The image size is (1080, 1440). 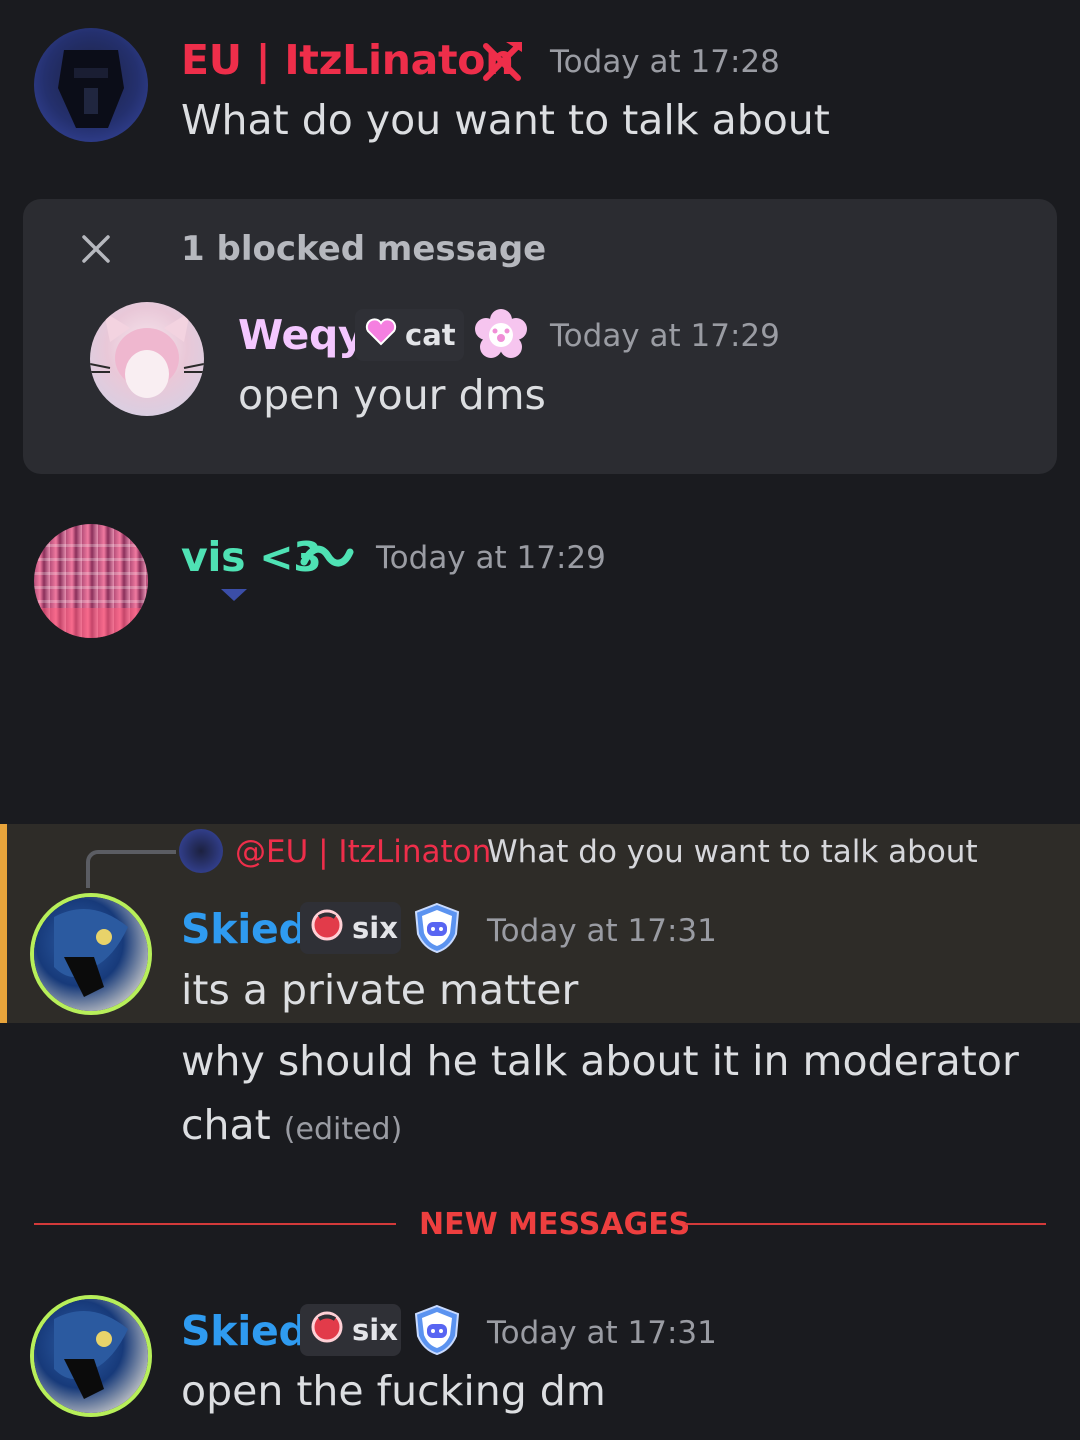 I want to click on blocked-message-label: 1 blocked message, so click(x=363, y=249).